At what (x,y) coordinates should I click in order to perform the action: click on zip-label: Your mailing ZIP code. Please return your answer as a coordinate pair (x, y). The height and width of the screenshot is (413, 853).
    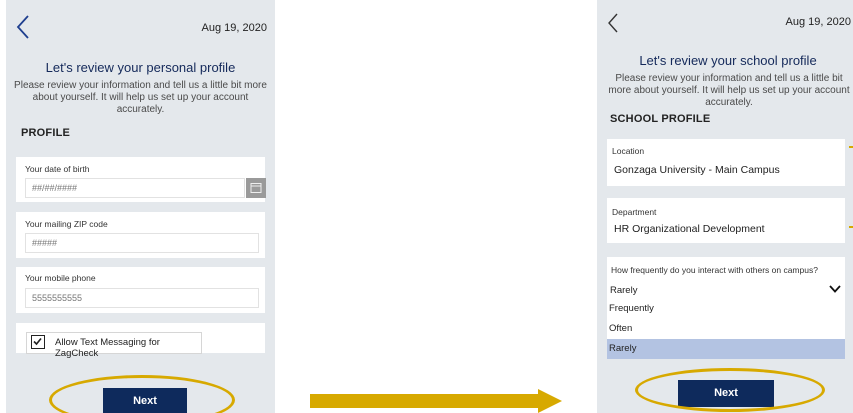
    Looking at the image, I should click on (66, 224).